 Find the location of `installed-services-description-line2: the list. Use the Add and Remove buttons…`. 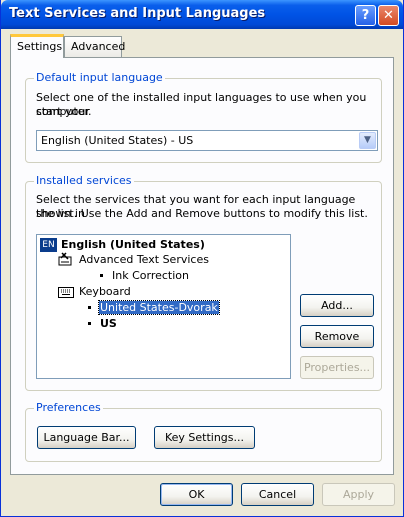

installed-services-description-line2: the list. Use the Add and Remove buttons… is located at coordinates (202, 213).